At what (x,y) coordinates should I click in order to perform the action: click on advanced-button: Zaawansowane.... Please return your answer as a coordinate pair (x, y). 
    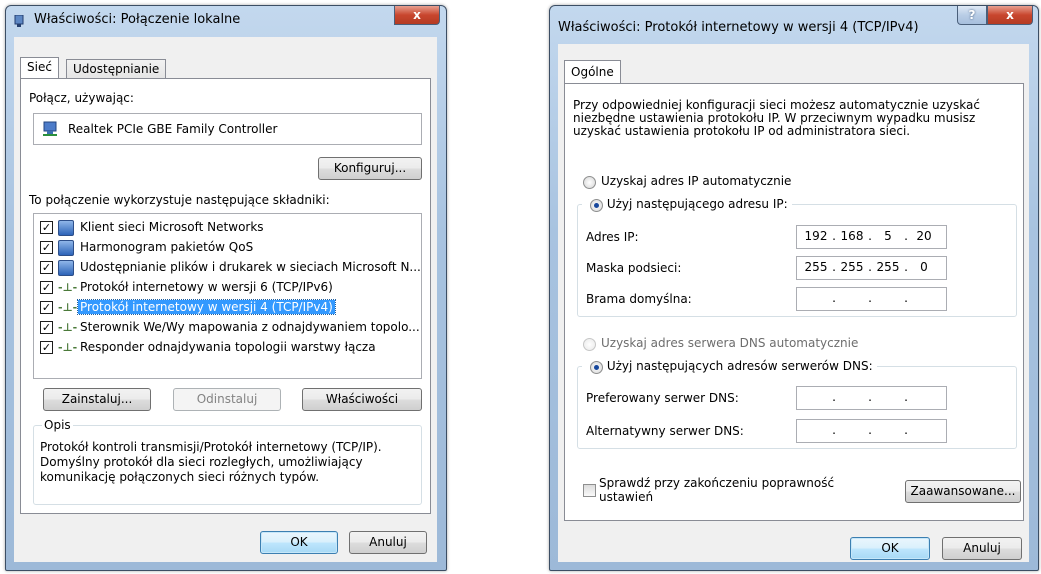
    Looking at the image, I should click on (963, 491).